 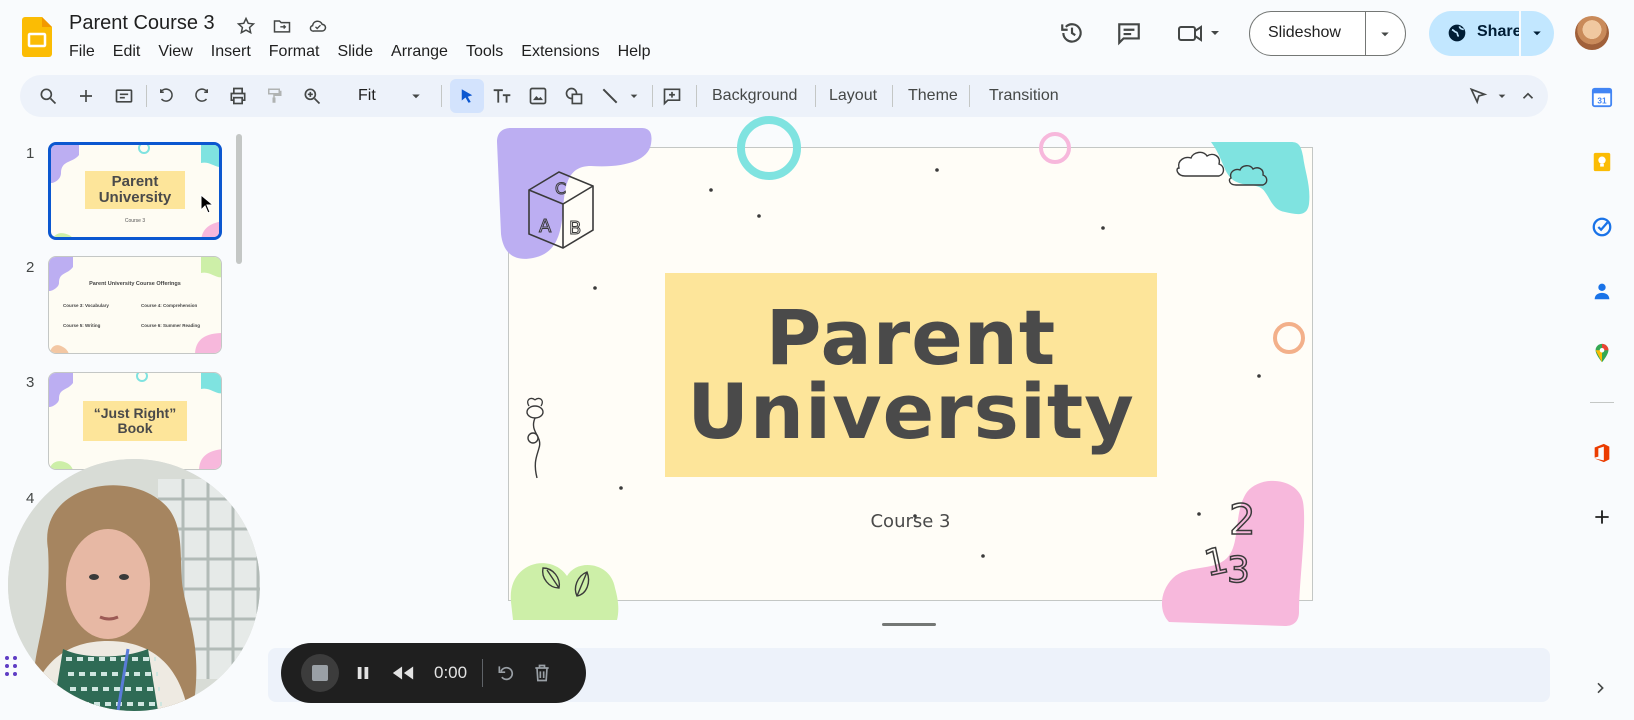 I want to click on transition-button: Transition, so click(x=1024, y=96).